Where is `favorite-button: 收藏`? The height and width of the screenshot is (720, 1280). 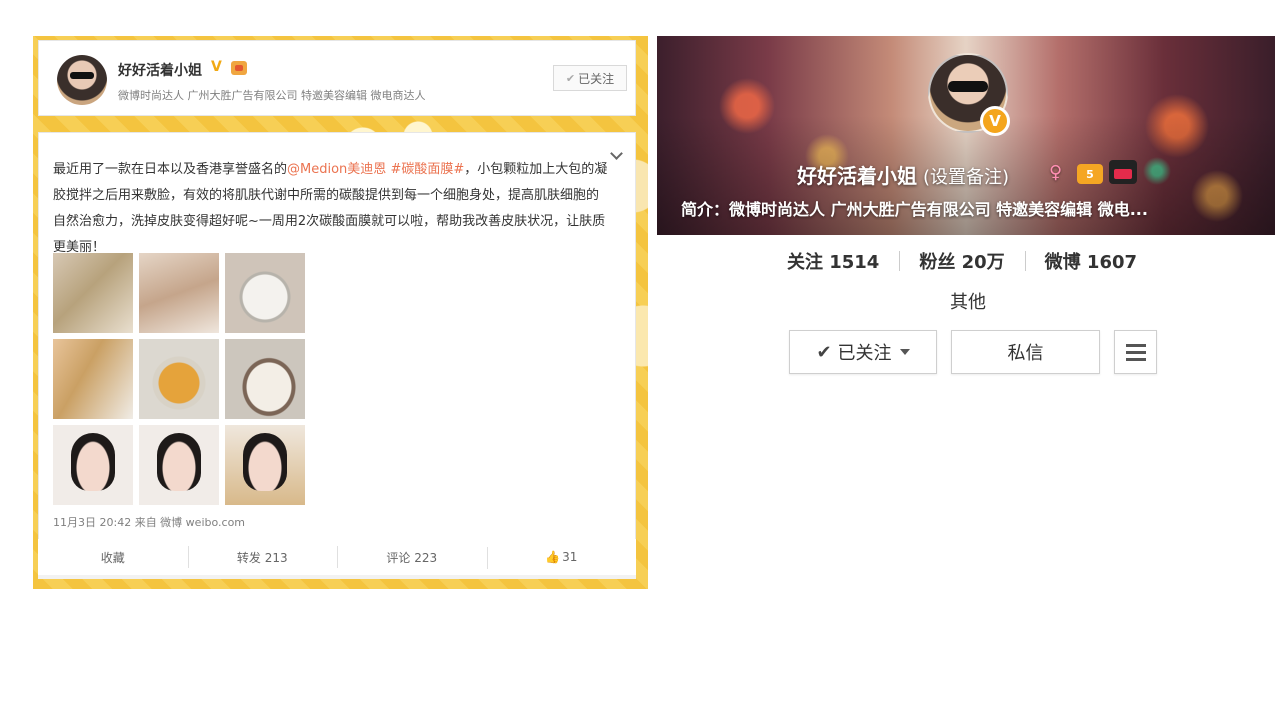
favorite-button: 收藏 is located at coordinates (113, 557).